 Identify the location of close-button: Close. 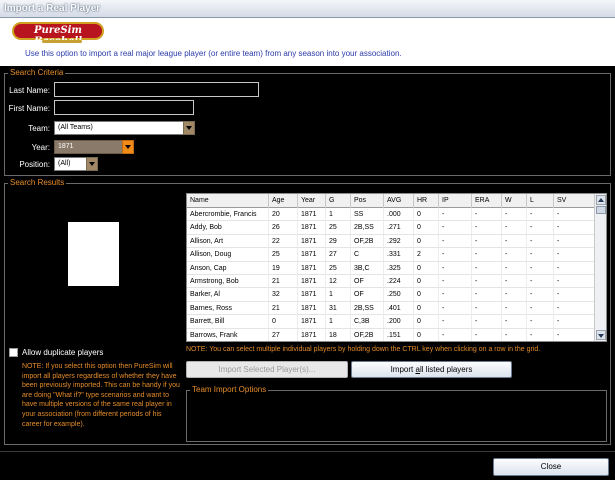
(551, 467).